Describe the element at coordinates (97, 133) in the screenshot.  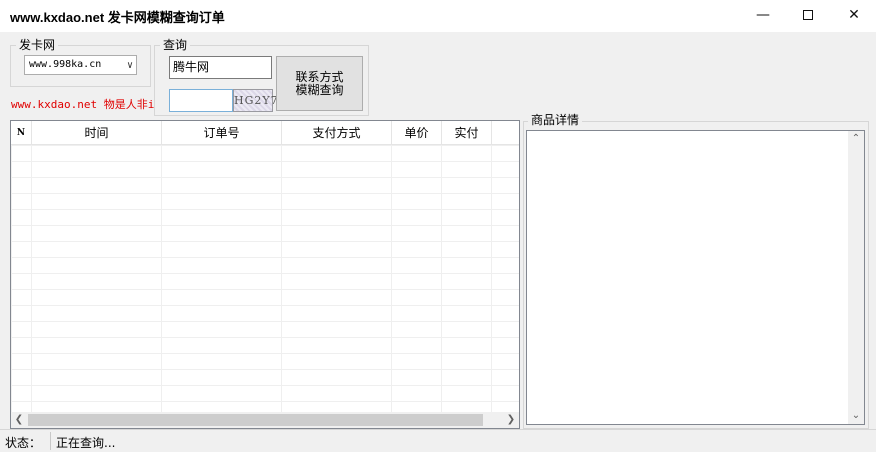
I see `column-header-time: 时间` at that location.